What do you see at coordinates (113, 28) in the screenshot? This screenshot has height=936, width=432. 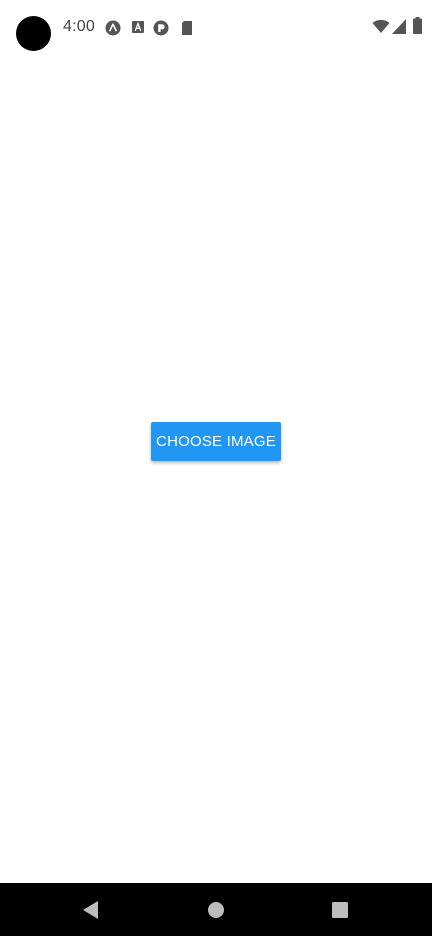 I see `expo-icon` at bounding box center [113, 28].